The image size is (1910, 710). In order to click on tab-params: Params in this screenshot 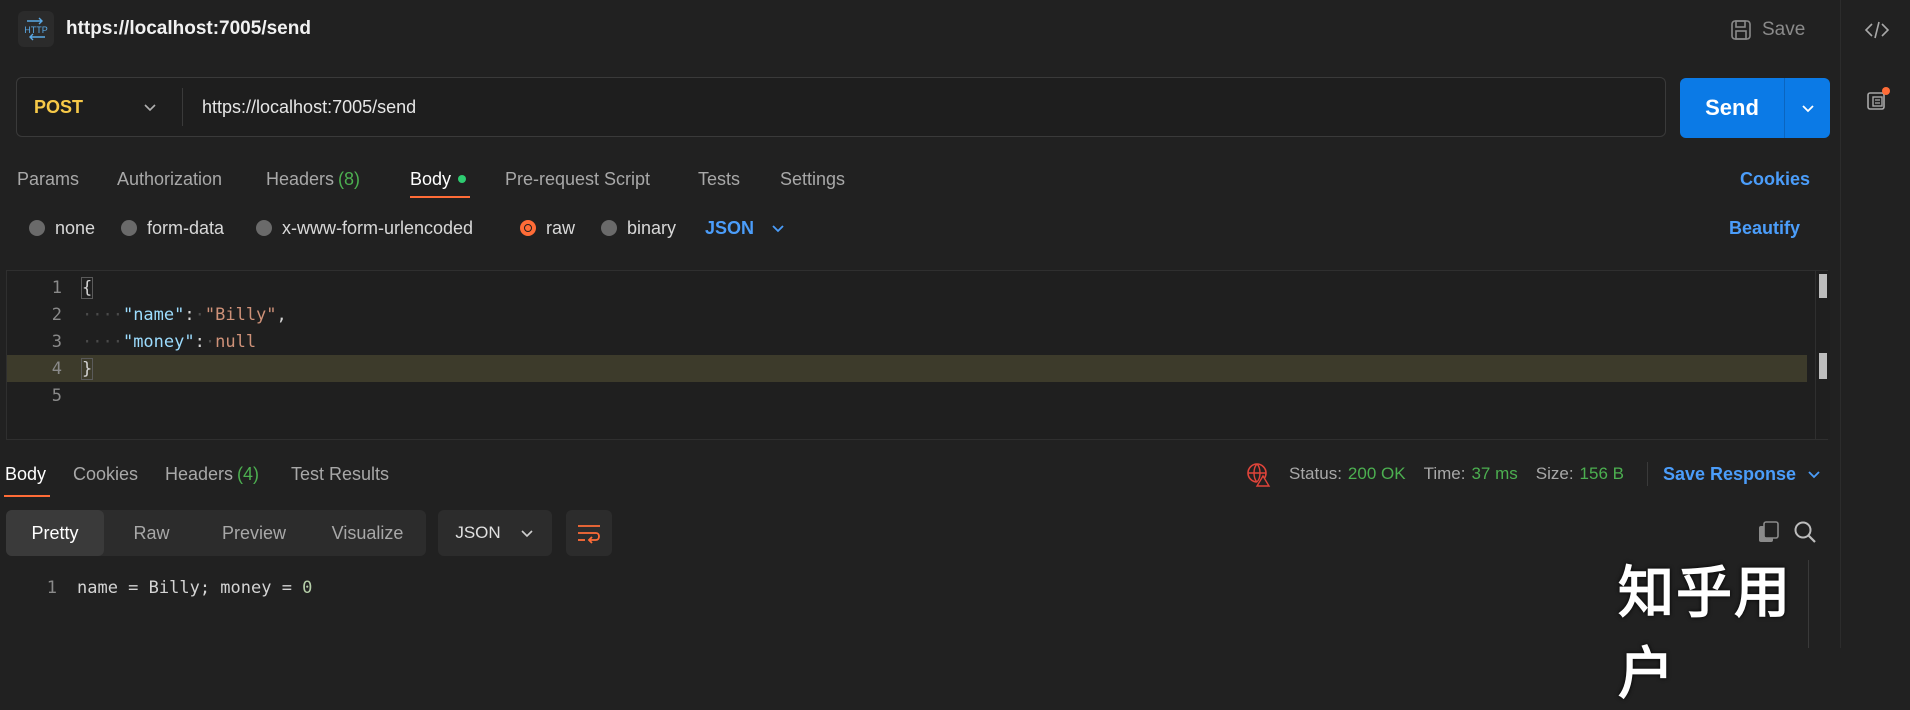, I will do `click(48, 179)`.